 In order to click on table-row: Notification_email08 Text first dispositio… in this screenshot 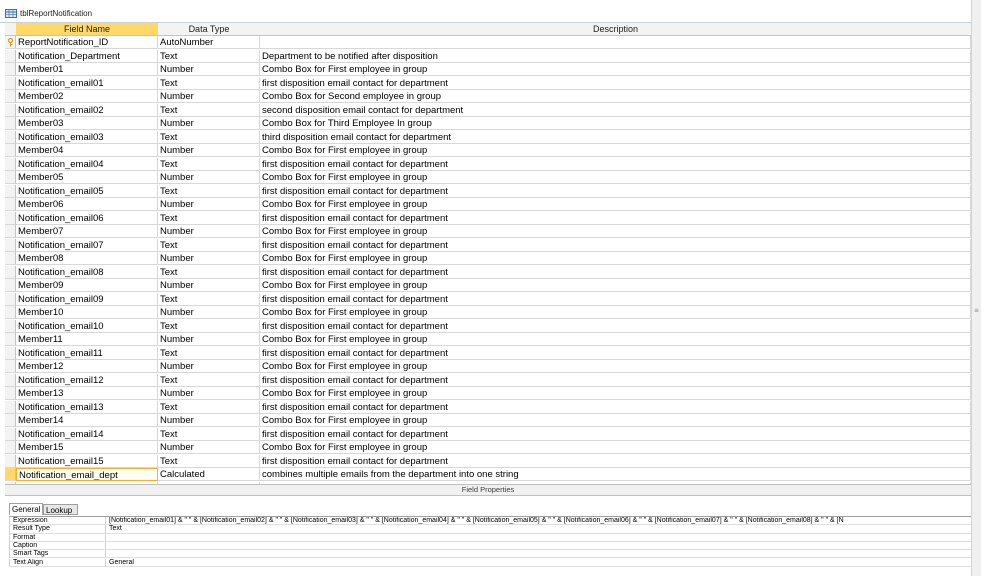, I will do `click(488, 272)`.